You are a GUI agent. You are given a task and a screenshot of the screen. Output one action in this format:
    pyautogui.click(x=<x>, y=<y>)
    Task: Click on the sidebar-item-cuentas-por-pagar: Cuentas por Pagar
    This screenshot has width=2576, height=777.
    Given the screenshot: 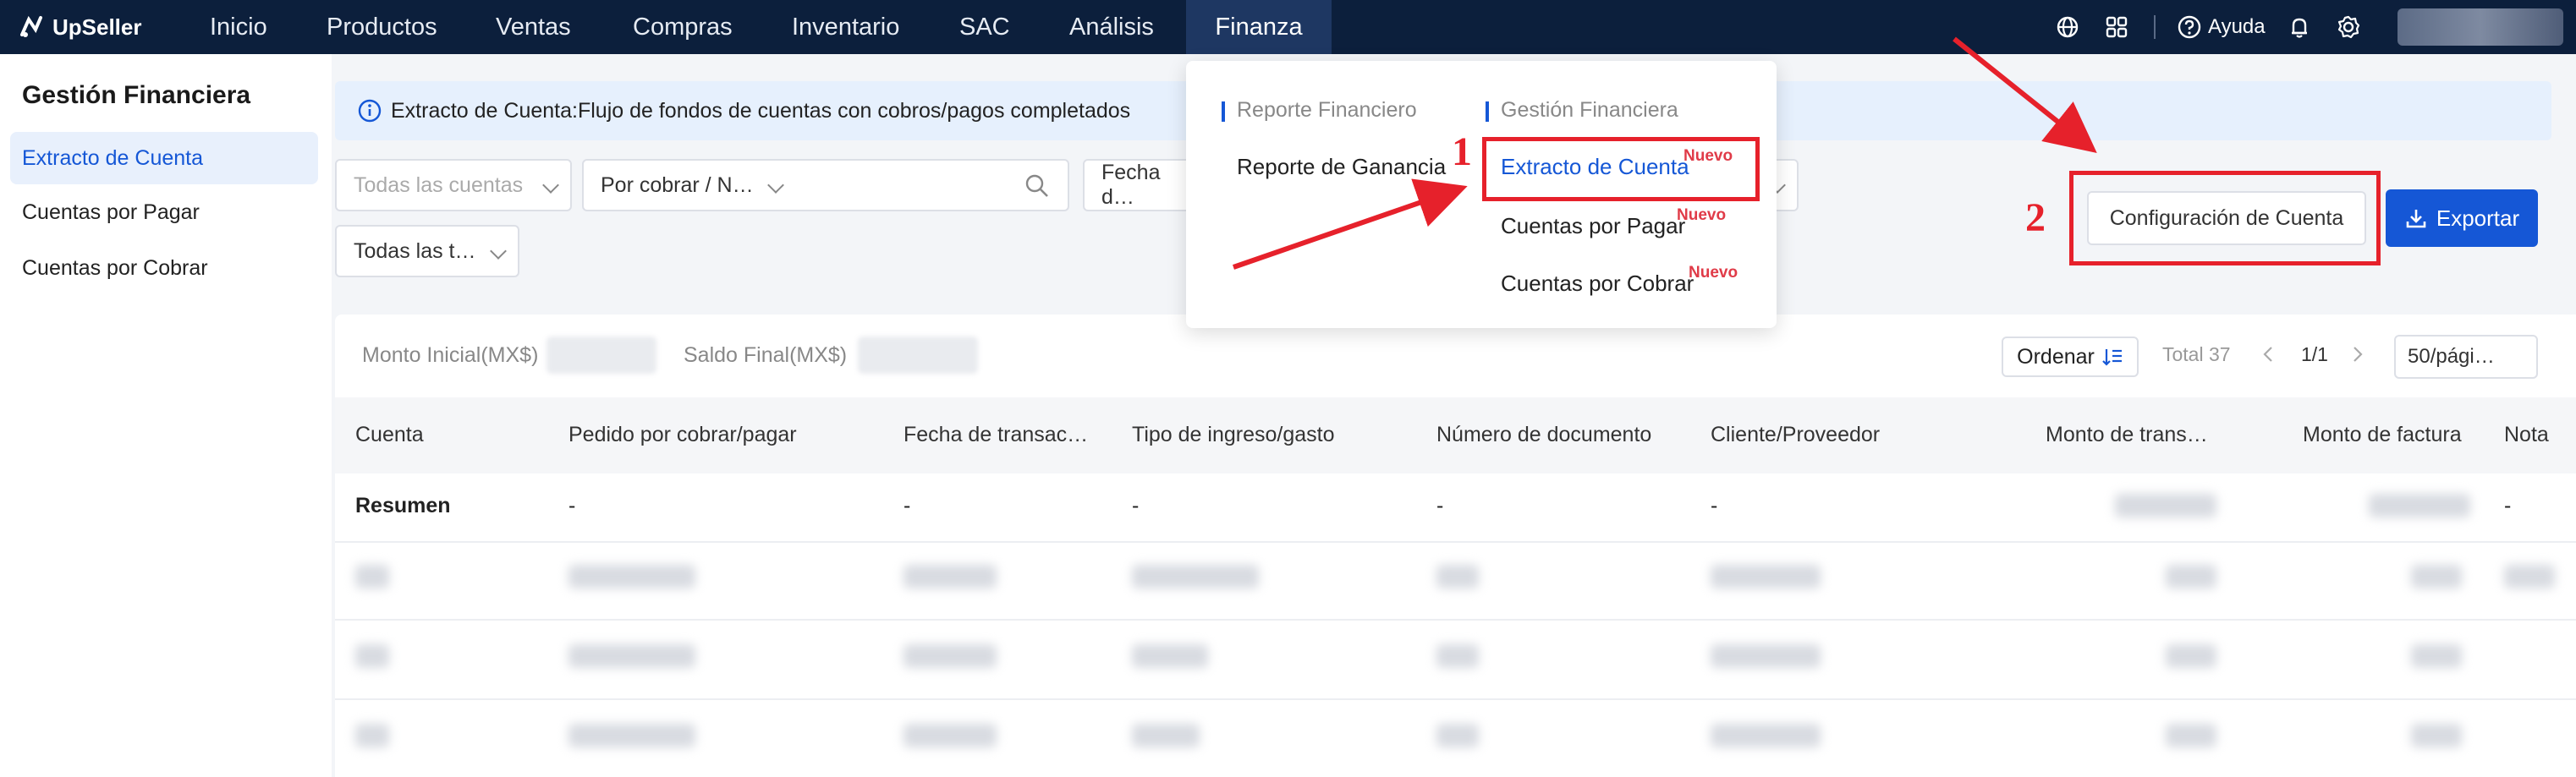 What is the action you would take?
    pyautogui.click(x=164, y=212)
    